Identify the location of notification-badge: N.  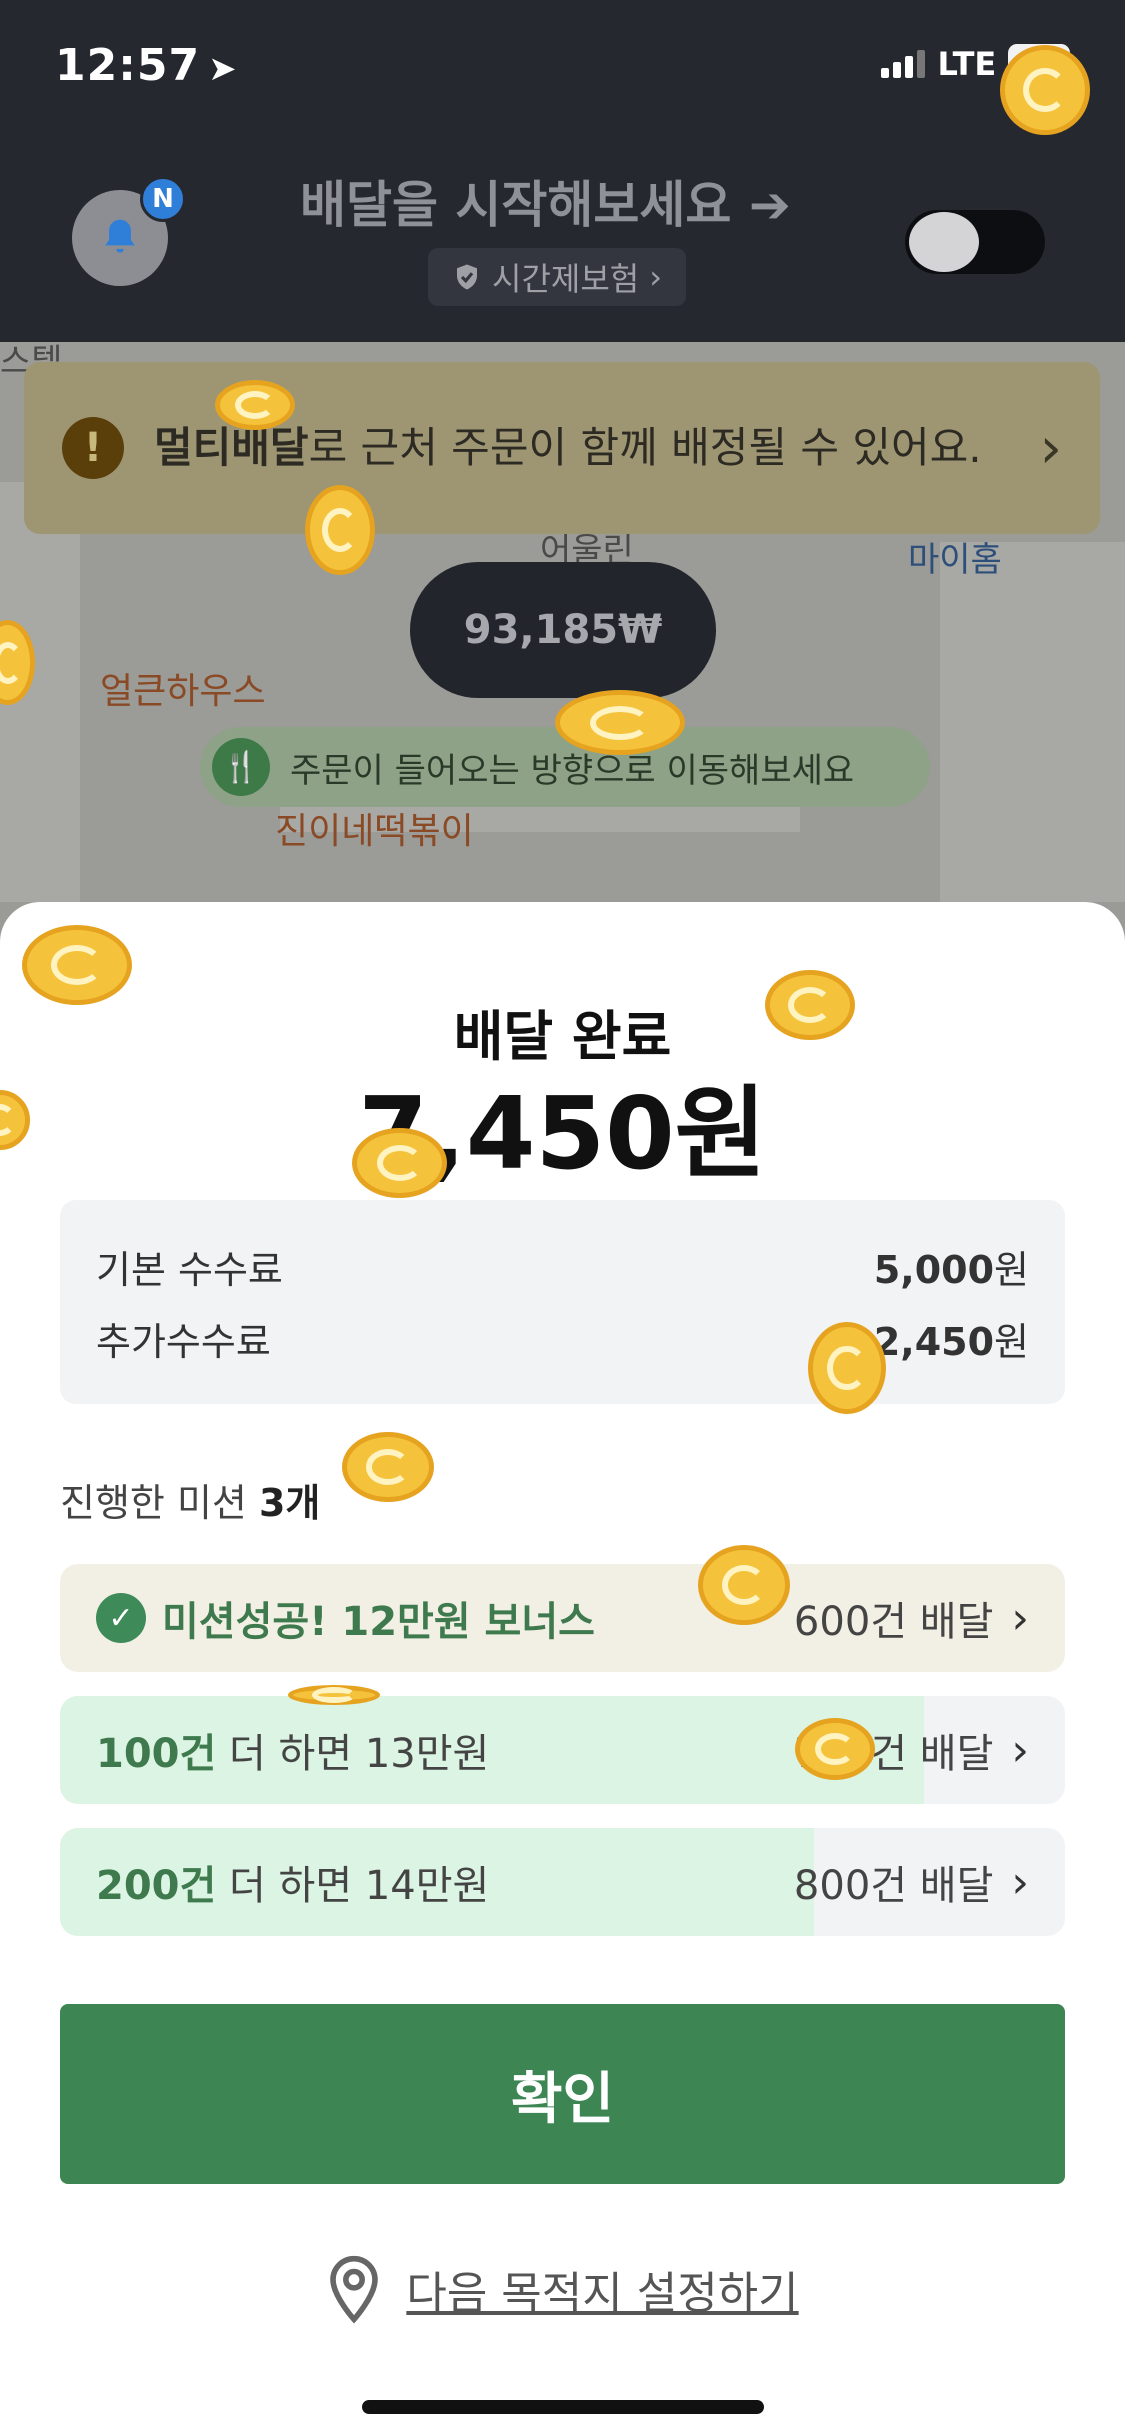
(163, 199).